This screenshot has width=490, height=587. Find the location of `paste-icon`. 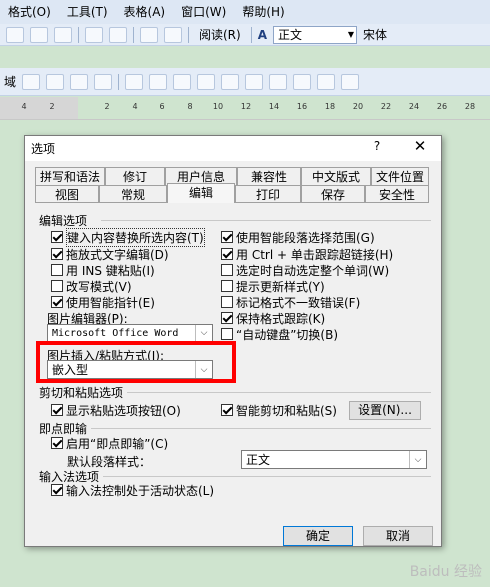

paste-icon is located at coordinates (39, 34).